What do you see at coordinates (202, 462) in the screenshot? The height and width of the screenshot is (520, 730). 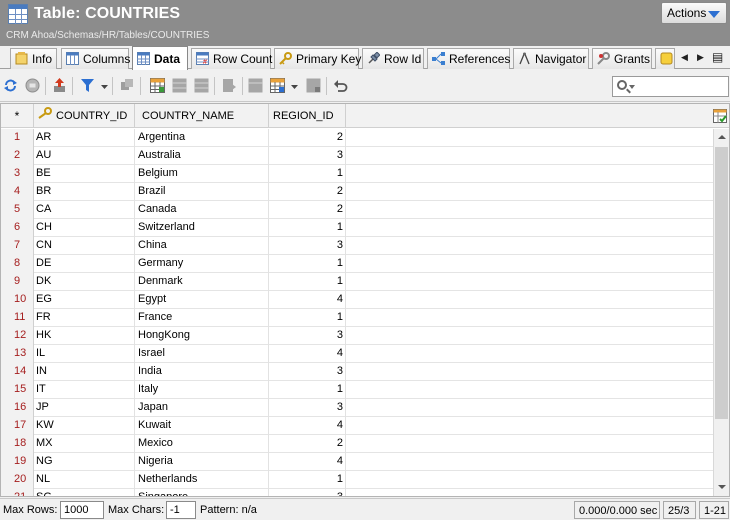 I see `country-name-cell: Nigeria` at bounding box center [202, 462].